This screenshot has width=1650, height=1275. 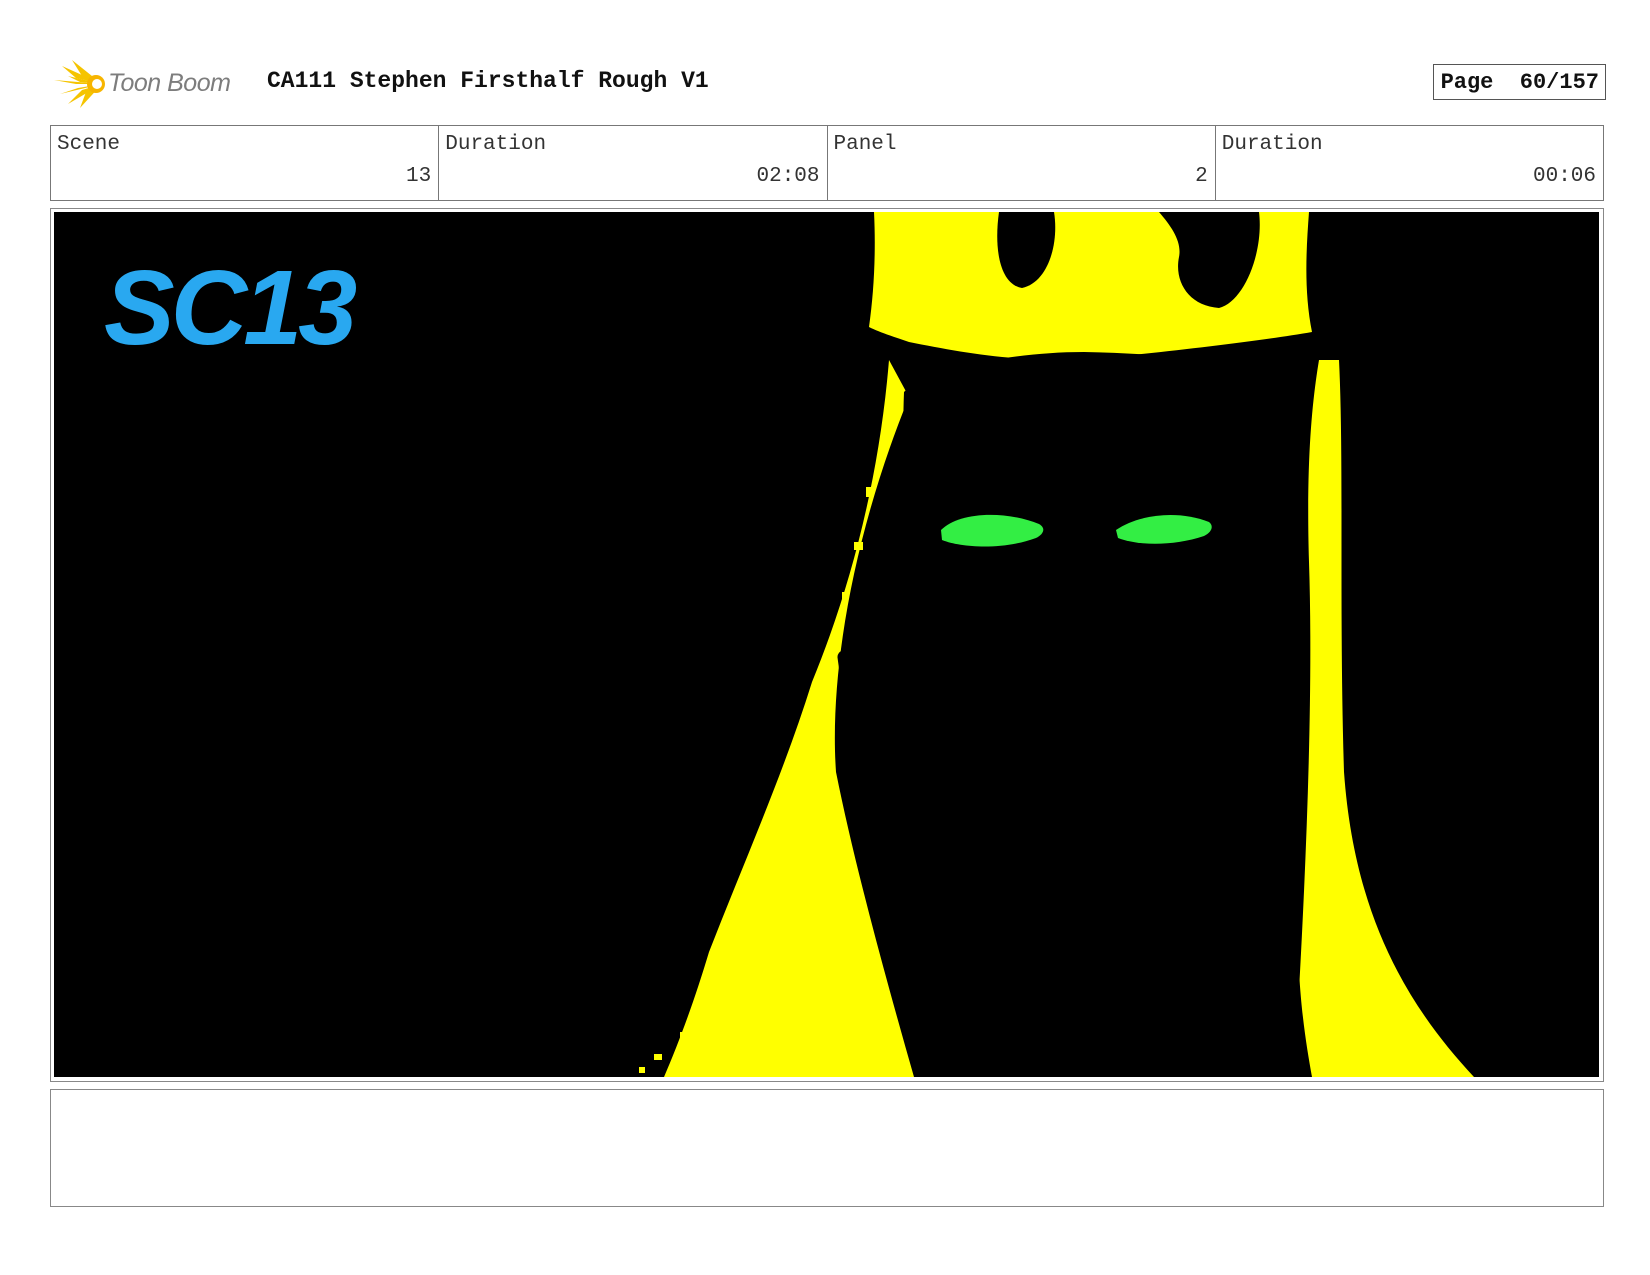 I want to click on panel-duration-value: 00:06, so click(x=1564, y=176).